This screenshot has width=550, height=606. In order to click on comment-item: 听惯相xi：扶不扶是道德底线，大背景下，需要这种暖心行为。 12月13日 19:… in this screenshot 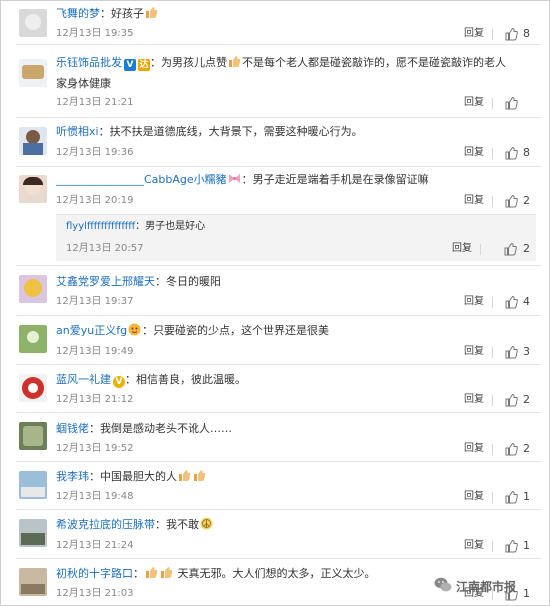, I will do `click(275, 142)`.